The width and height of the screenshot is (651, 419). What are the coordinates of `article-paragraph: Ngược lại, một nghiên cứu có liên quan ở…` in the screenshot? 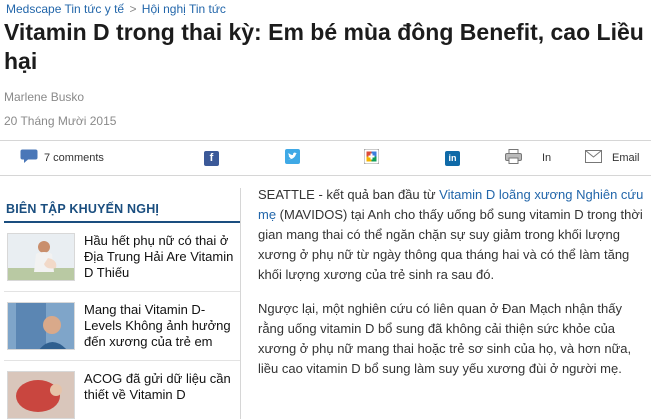 It's located at (445, 338).